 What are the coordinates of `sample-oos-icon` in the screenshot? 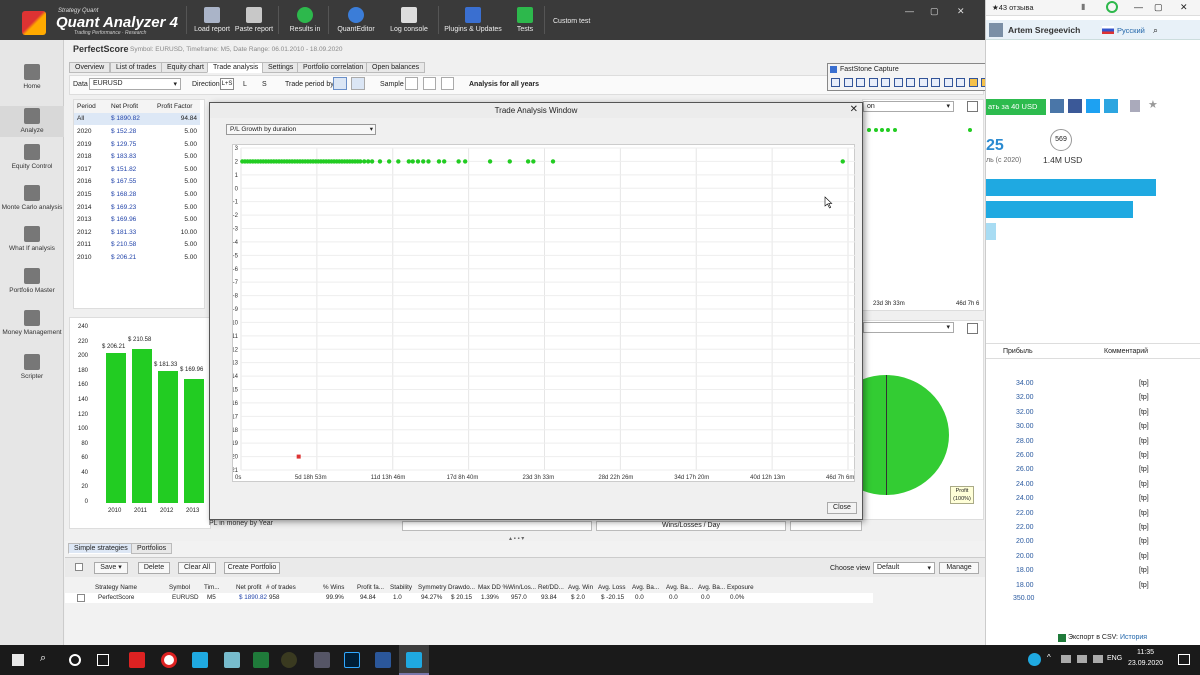 It's located at (429, 83).